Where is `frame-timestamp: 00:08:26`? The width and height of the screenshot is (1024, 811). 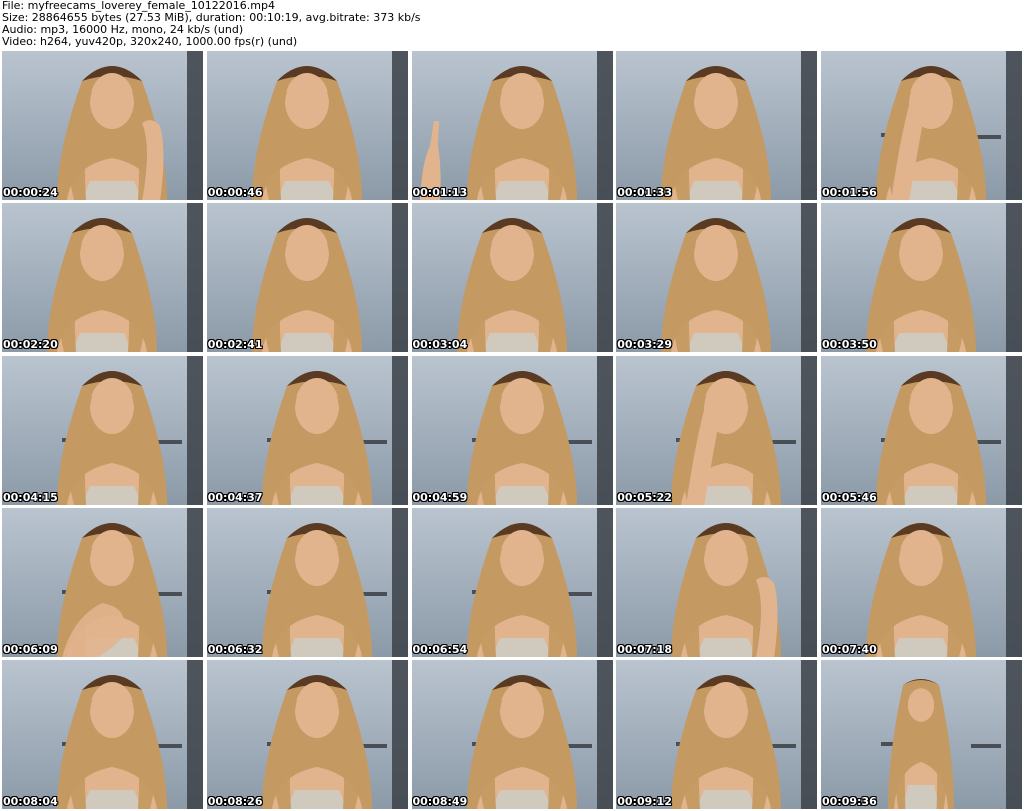
frame-timestamp: 00:08:26 is located at coordinates (235, 801).